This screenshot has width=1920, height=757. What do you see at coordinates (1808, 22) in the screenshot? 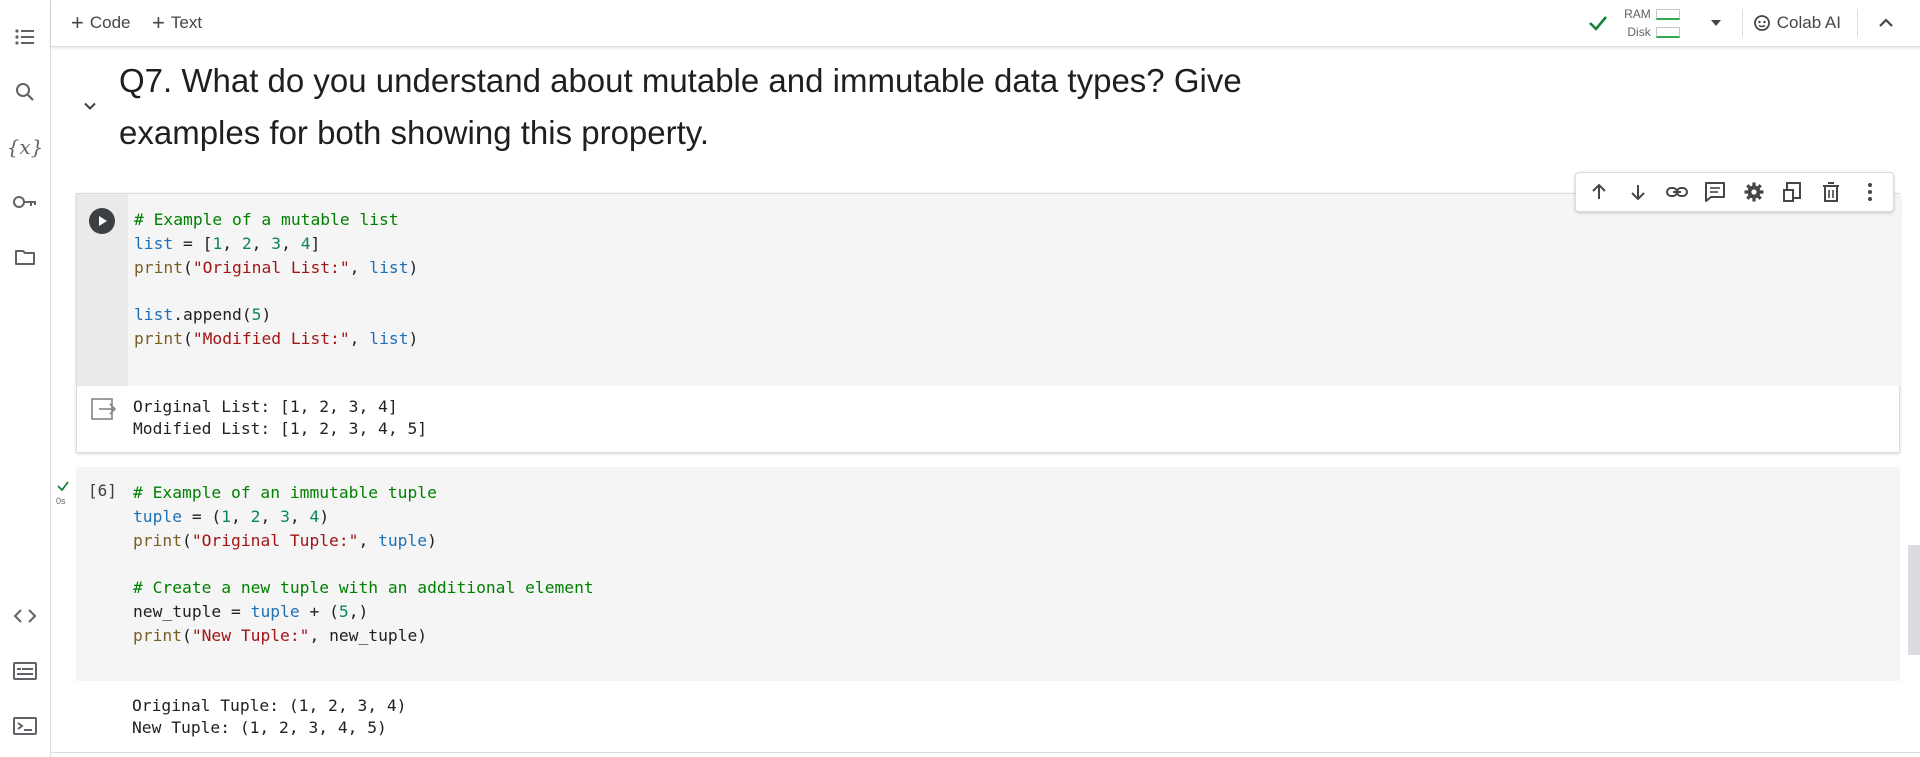
I see `colab-ai-label: Colab AI` at bounding box center [1808, 22].